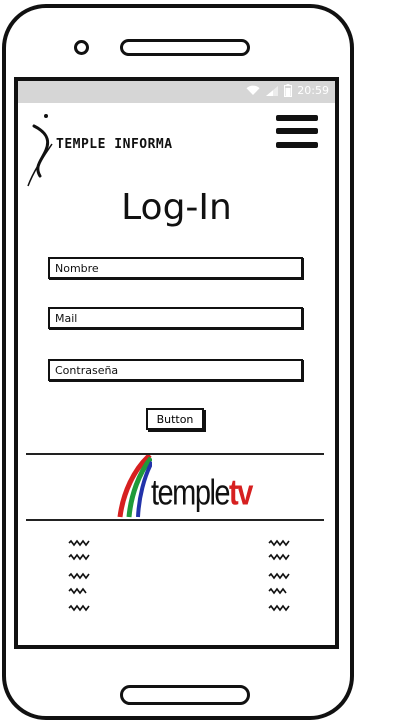 The height and width of the screenshot is (725, 406). I want to click on battery-icon, so click(288, 90).